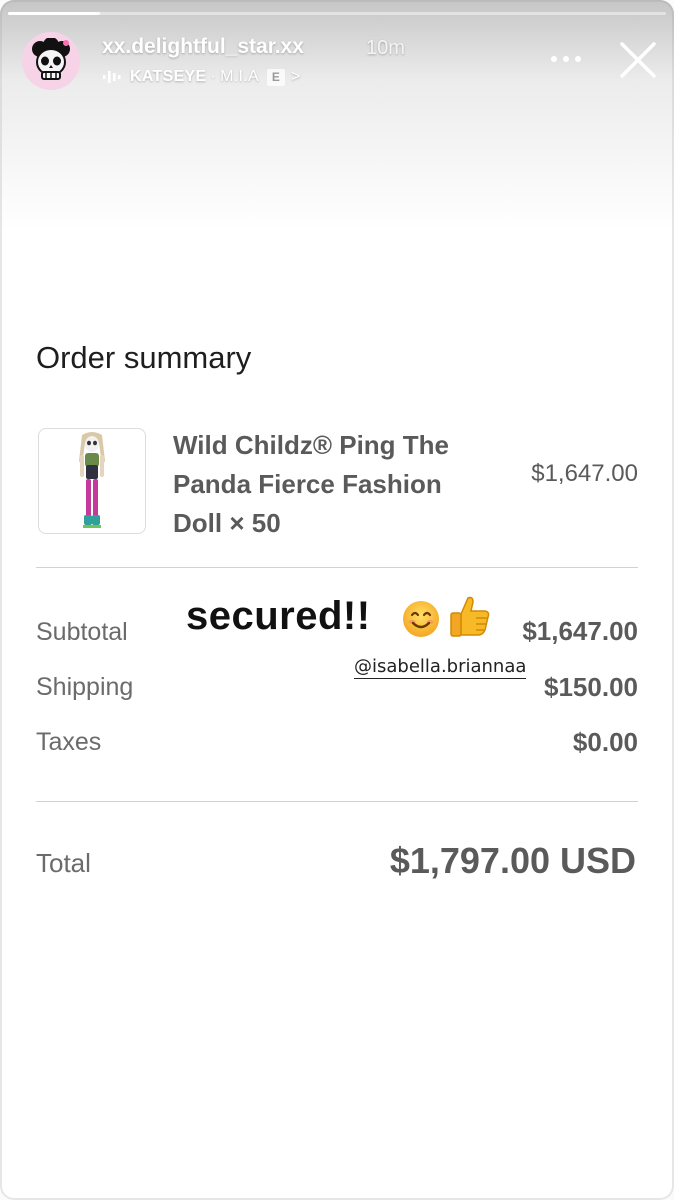 The height and width of the screenshot is (1200, 674). I want to click on close-button, so click(638, 60).